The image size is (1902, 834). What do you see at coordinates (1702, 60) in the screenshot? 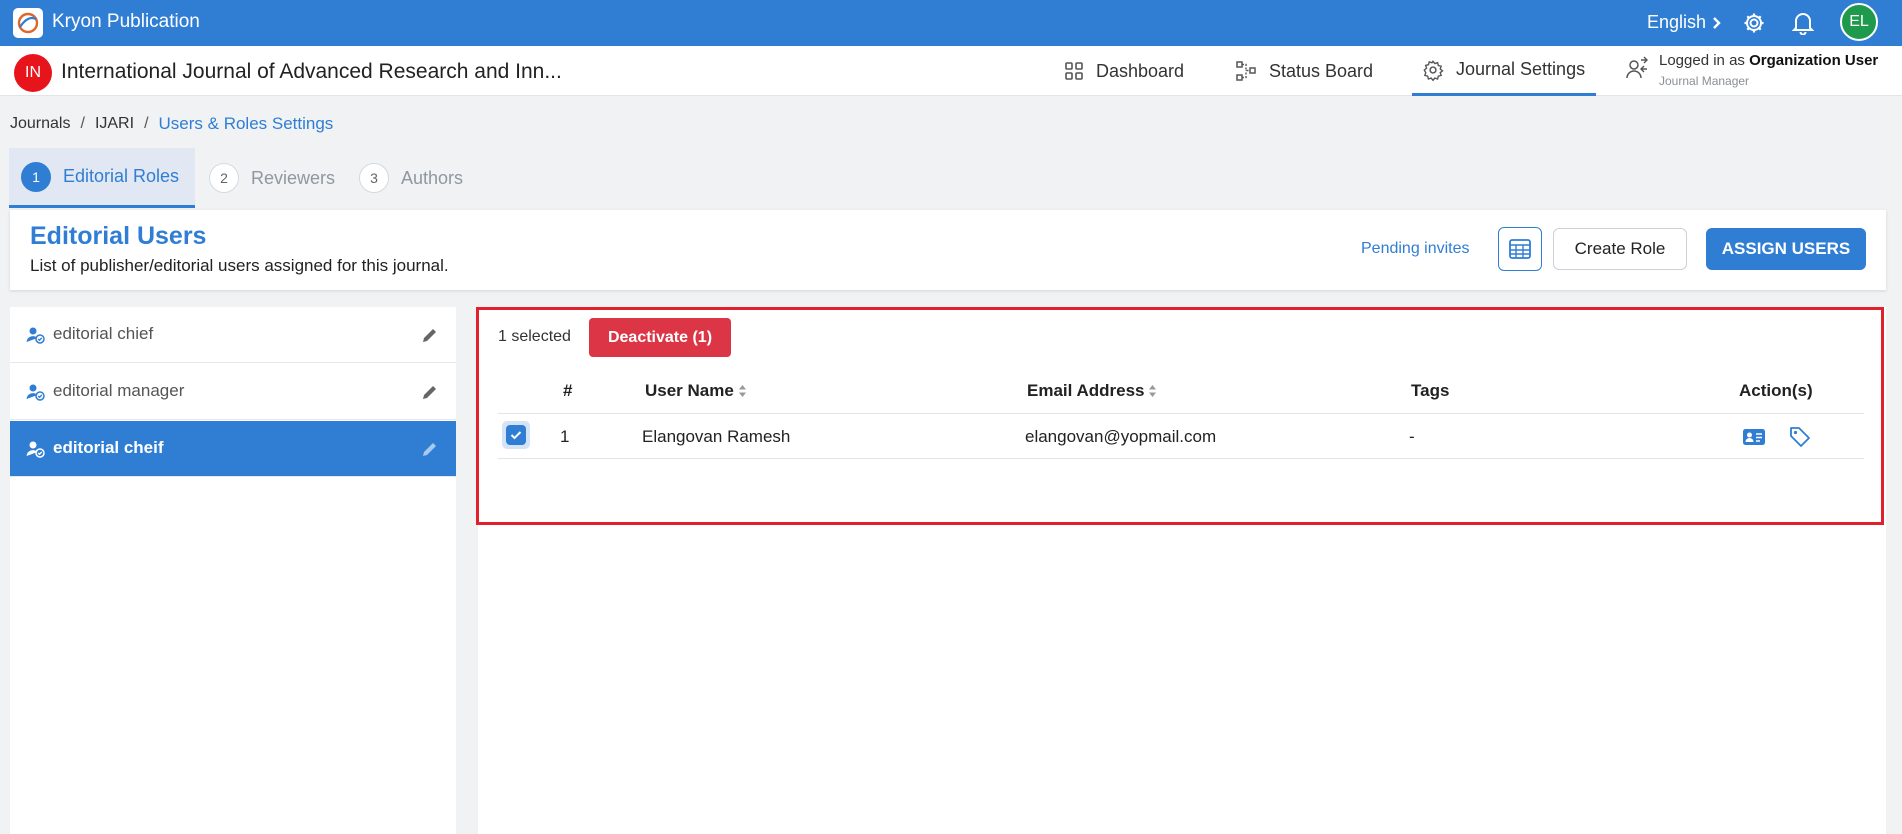
I see `logged-in-prefix: Logged in as` at bounding box center [1702, 60].